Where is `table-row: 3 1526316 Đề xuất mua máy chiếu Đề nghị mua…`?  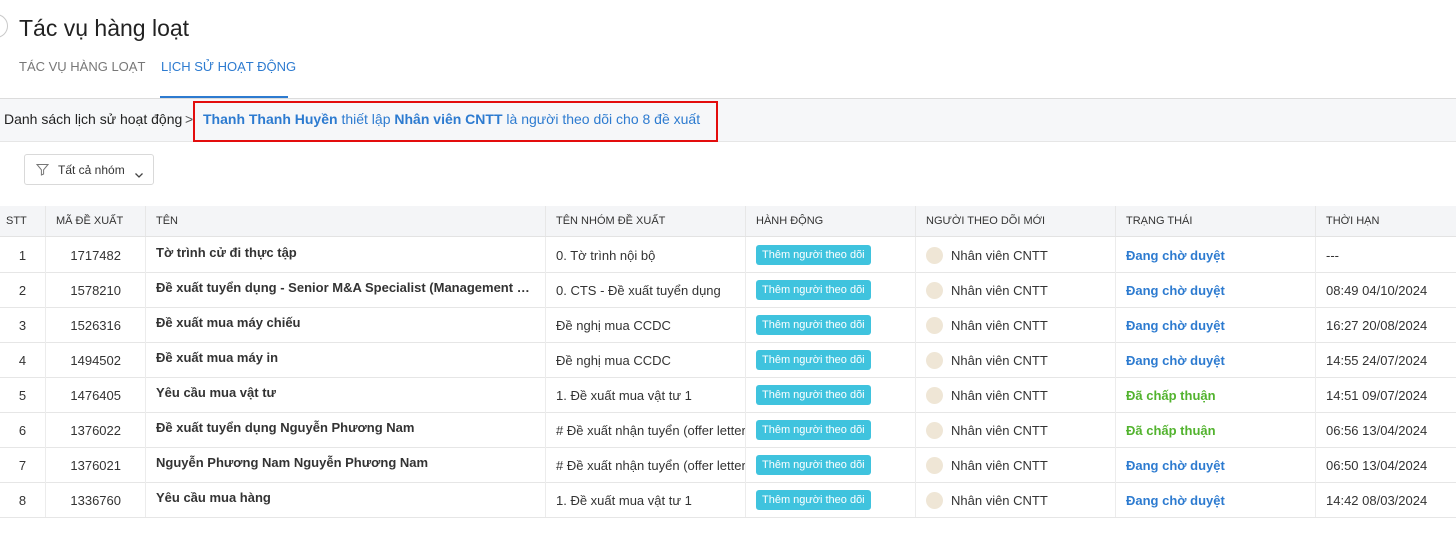 table-row: 3 1526316 Đề xuất mua máy chiếu Đề nghị mua… is located at coordinates (728, 325).